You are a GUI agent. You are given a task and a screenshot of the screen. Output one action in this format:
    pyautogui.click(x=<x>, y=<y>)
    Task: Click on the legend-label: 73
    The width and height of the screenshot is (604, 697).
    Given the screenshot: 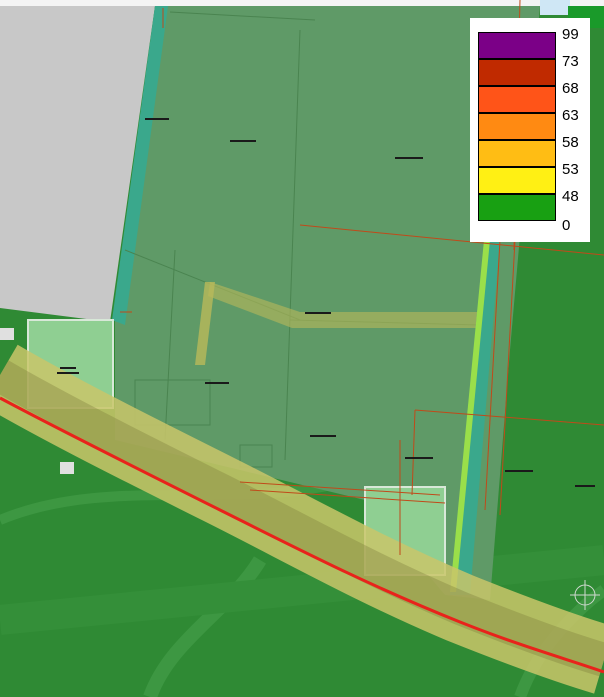 What is the action you would take?
    pyautogui.click(x=570, y=61)
    